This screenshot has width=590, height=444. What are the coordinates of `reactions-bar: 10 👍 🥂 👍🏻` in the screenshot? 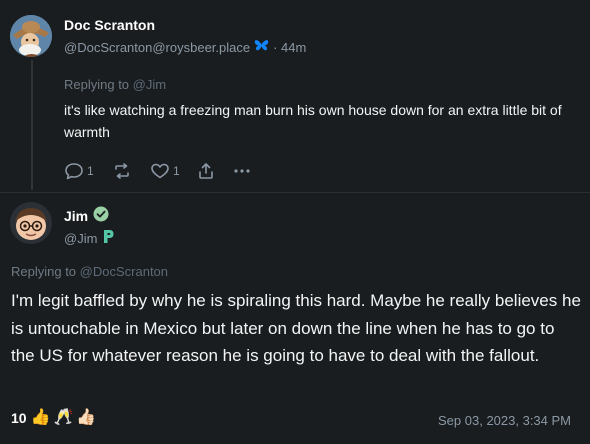 It's located at (53, 418).